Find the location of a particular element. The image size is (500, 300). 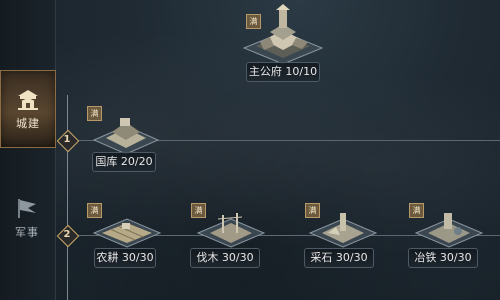

tier-2-number: 2 is located at coordinates (67, 234).